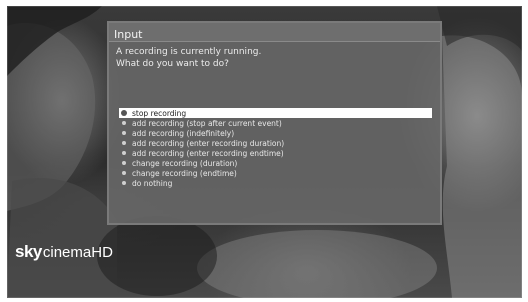  Describe the element at coordinates (208, 153) in the screenshot. I see `option-label: add recording (enter recording endtime)` at that location.